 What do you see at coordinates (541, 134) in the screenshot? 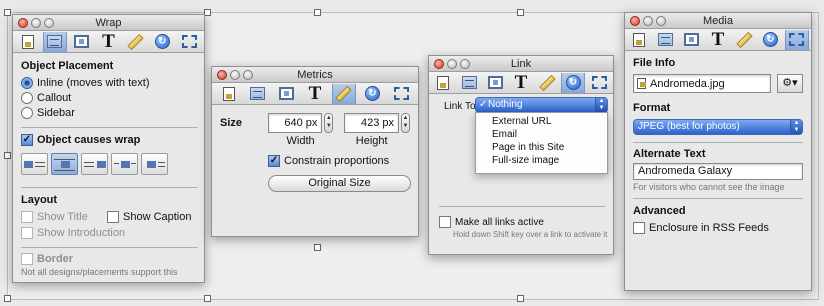
I see `menu-item-email: Email` at bounding box center [541, 134].